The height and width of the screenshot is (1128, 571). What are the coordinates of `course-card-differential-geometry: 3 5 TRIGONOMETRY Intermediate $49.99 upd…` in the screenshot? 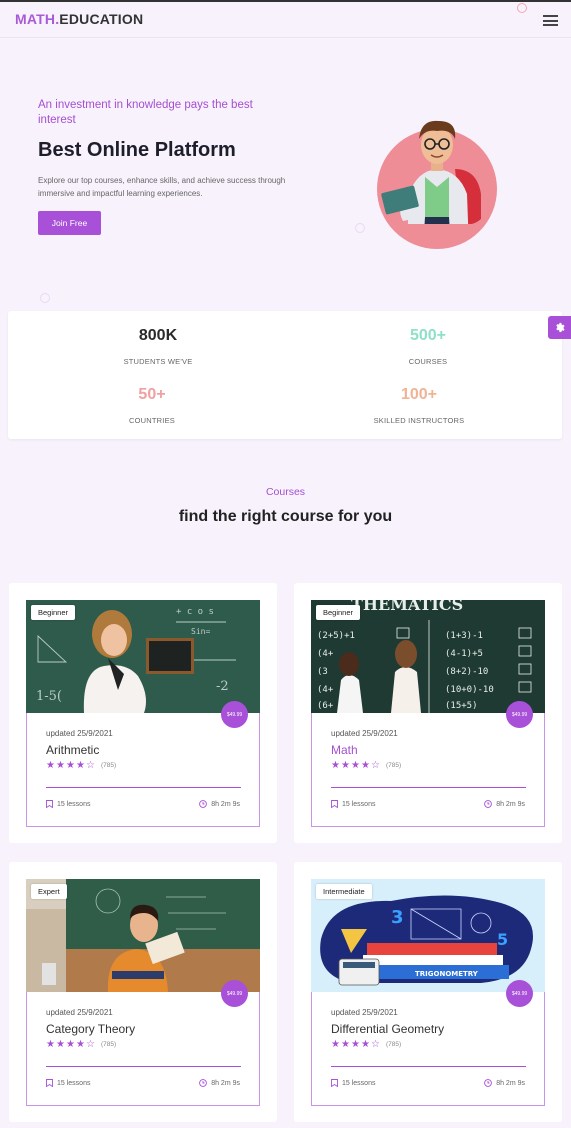 It's located at (428, 992).